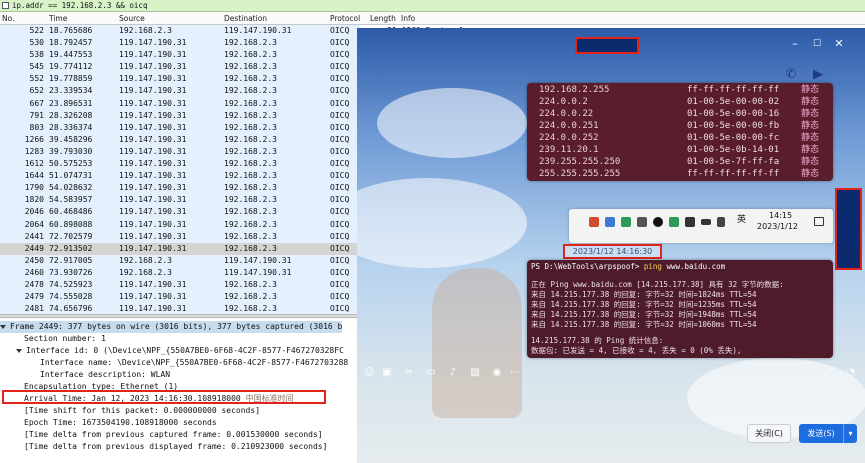 This screenshot has height=463, width=865. Describe the element at coordinates (5, 5) in the screenshot. I see `filter-bookmark-icon` at that location.